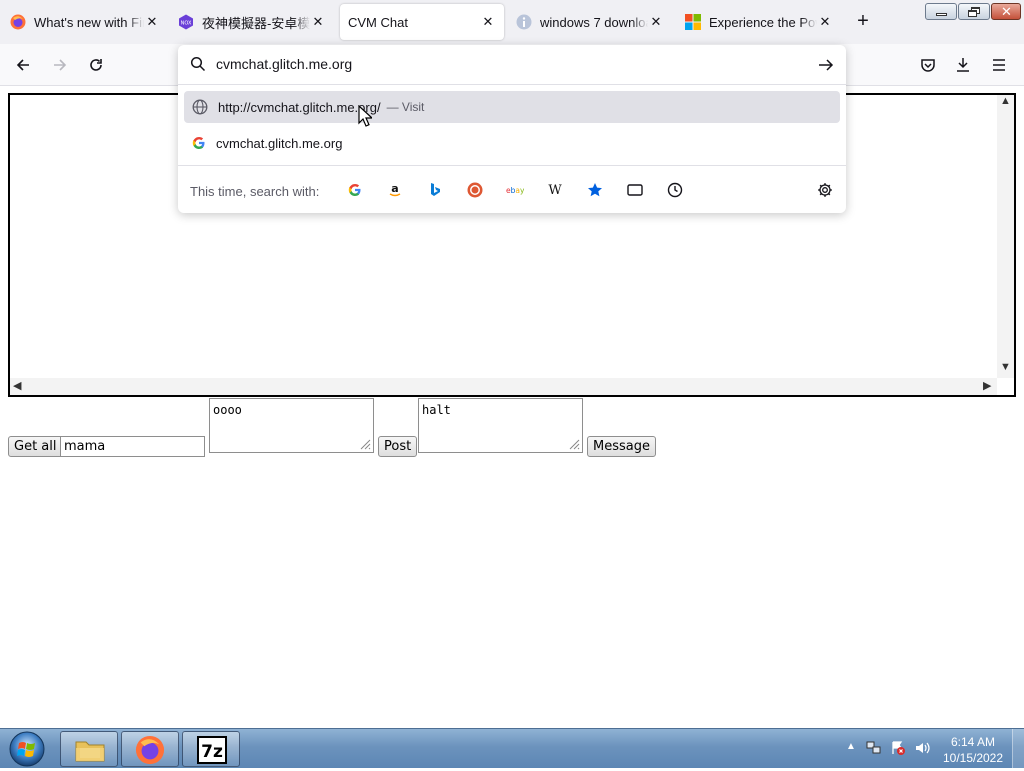  I want to click on back-button, so click(23, 65).